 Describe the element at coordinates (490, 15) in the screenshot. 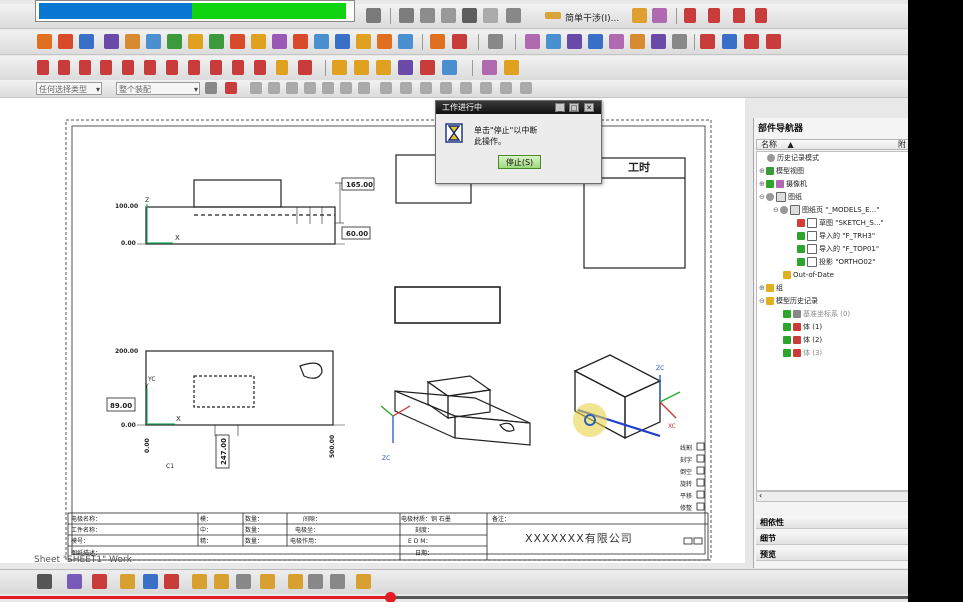

I see `mate-icon` at that location.